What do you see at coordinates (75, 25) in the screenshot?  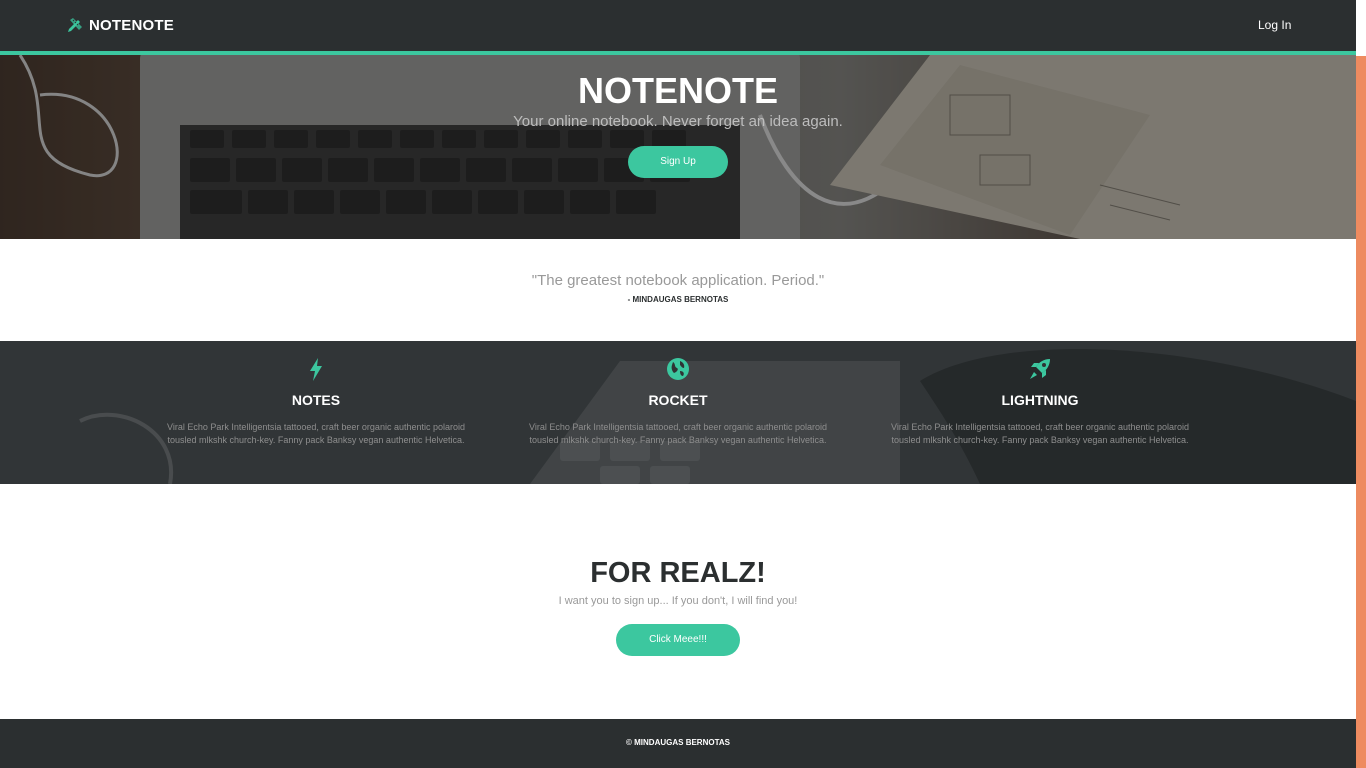 I see `pencil-ruler-icon` at bounding box center [75, 25].